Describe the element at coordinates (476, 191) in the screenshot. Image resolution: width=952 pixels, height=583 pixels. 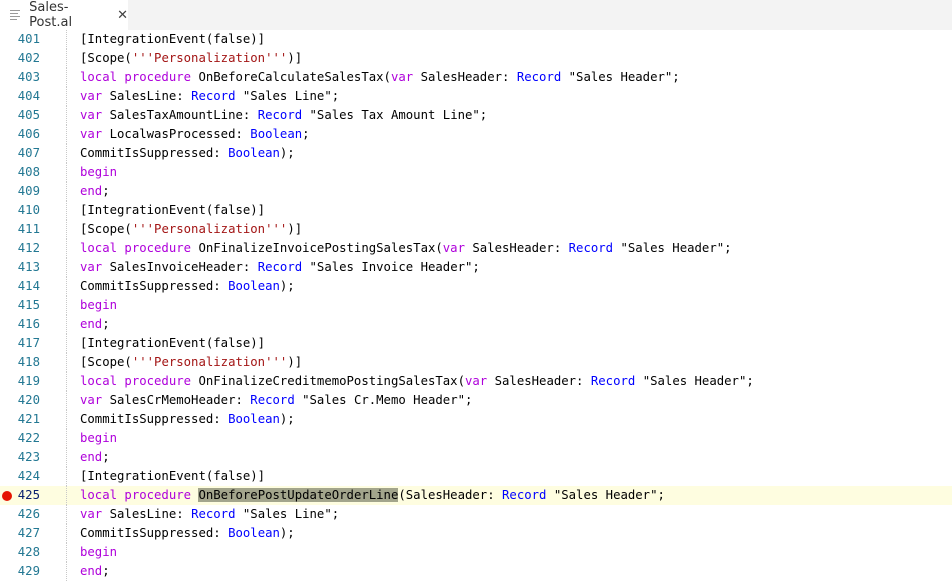
I see `code-line: 409 end;` at that location.